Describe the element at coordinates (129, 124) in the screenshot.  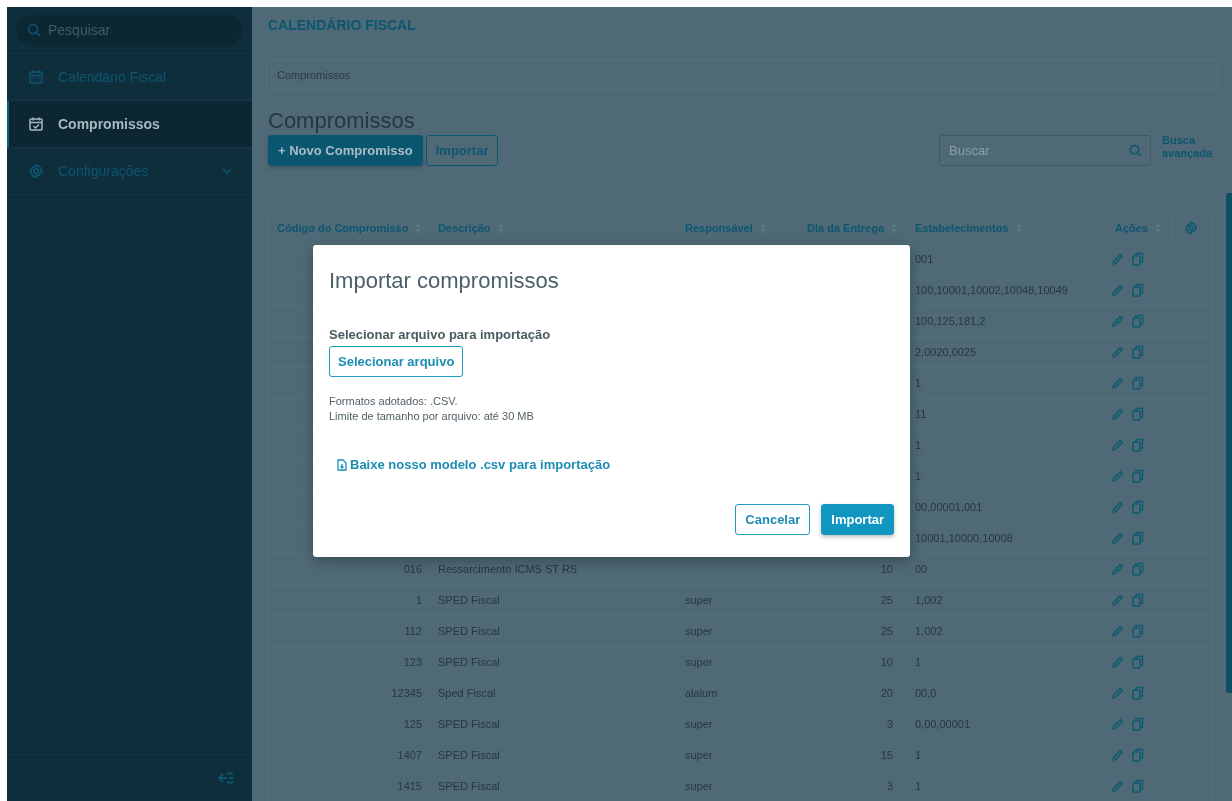
I see `sidebar-item: Compromissos` at that location.